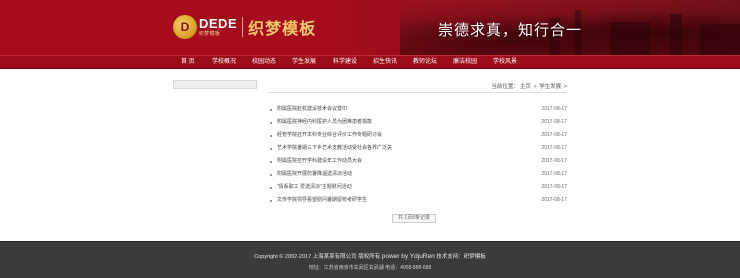 Image resolution: width=740 pixels, height=278 pixels. I want to click on nav-item-scenery: 学校风景, so click(505, 62).